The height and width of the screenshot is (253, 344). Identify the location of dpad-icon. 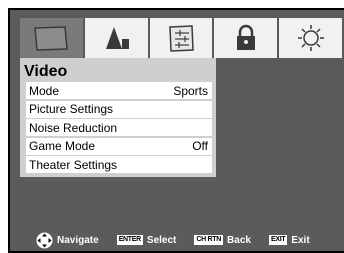
(44, 240).